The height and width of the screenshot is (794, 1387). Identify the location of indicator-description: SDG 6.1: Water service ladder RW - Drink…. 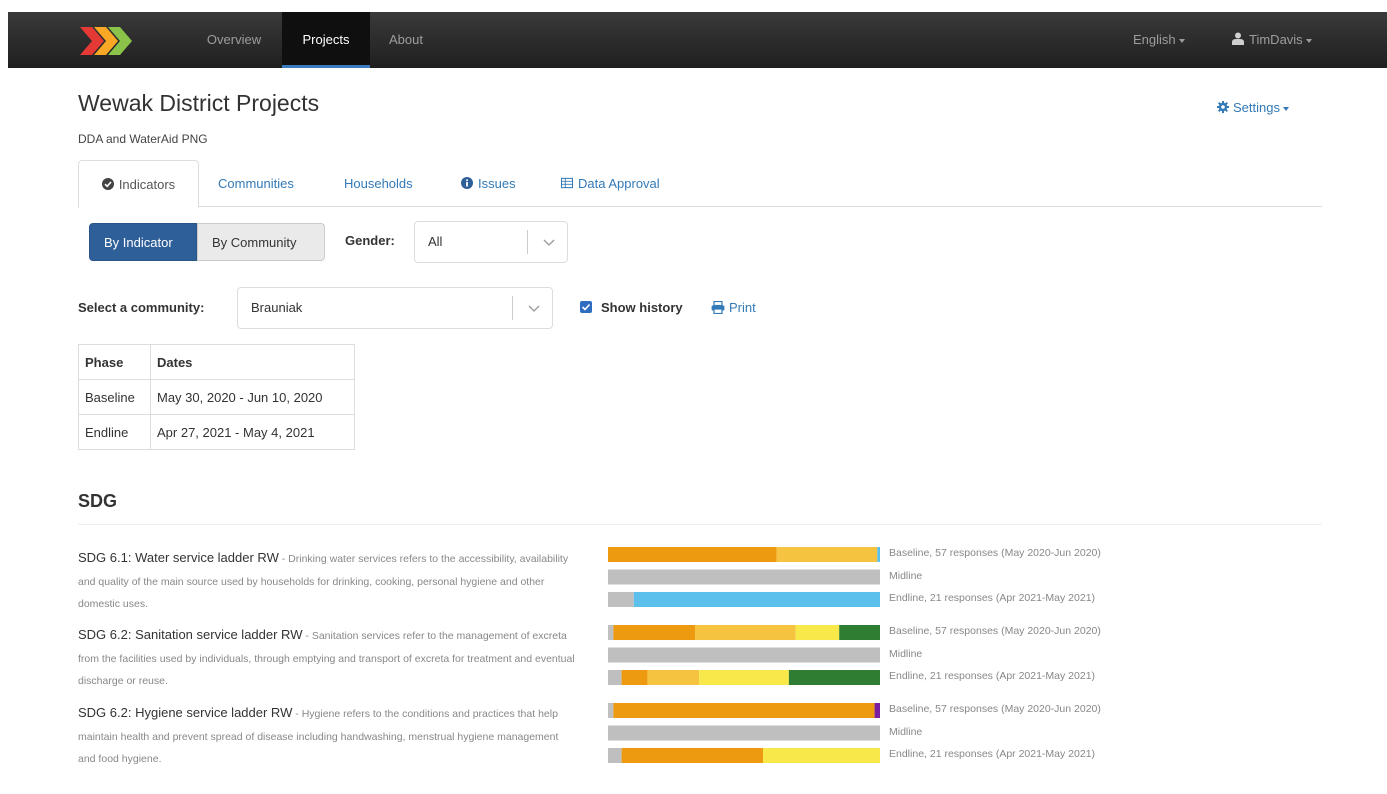
(328, 581).